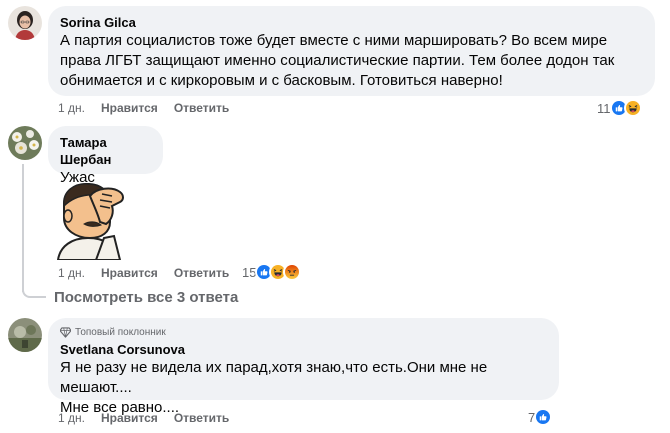  Describe the element at coordinates (543, 417) in the screenshot. I see `like-icon` at that location.